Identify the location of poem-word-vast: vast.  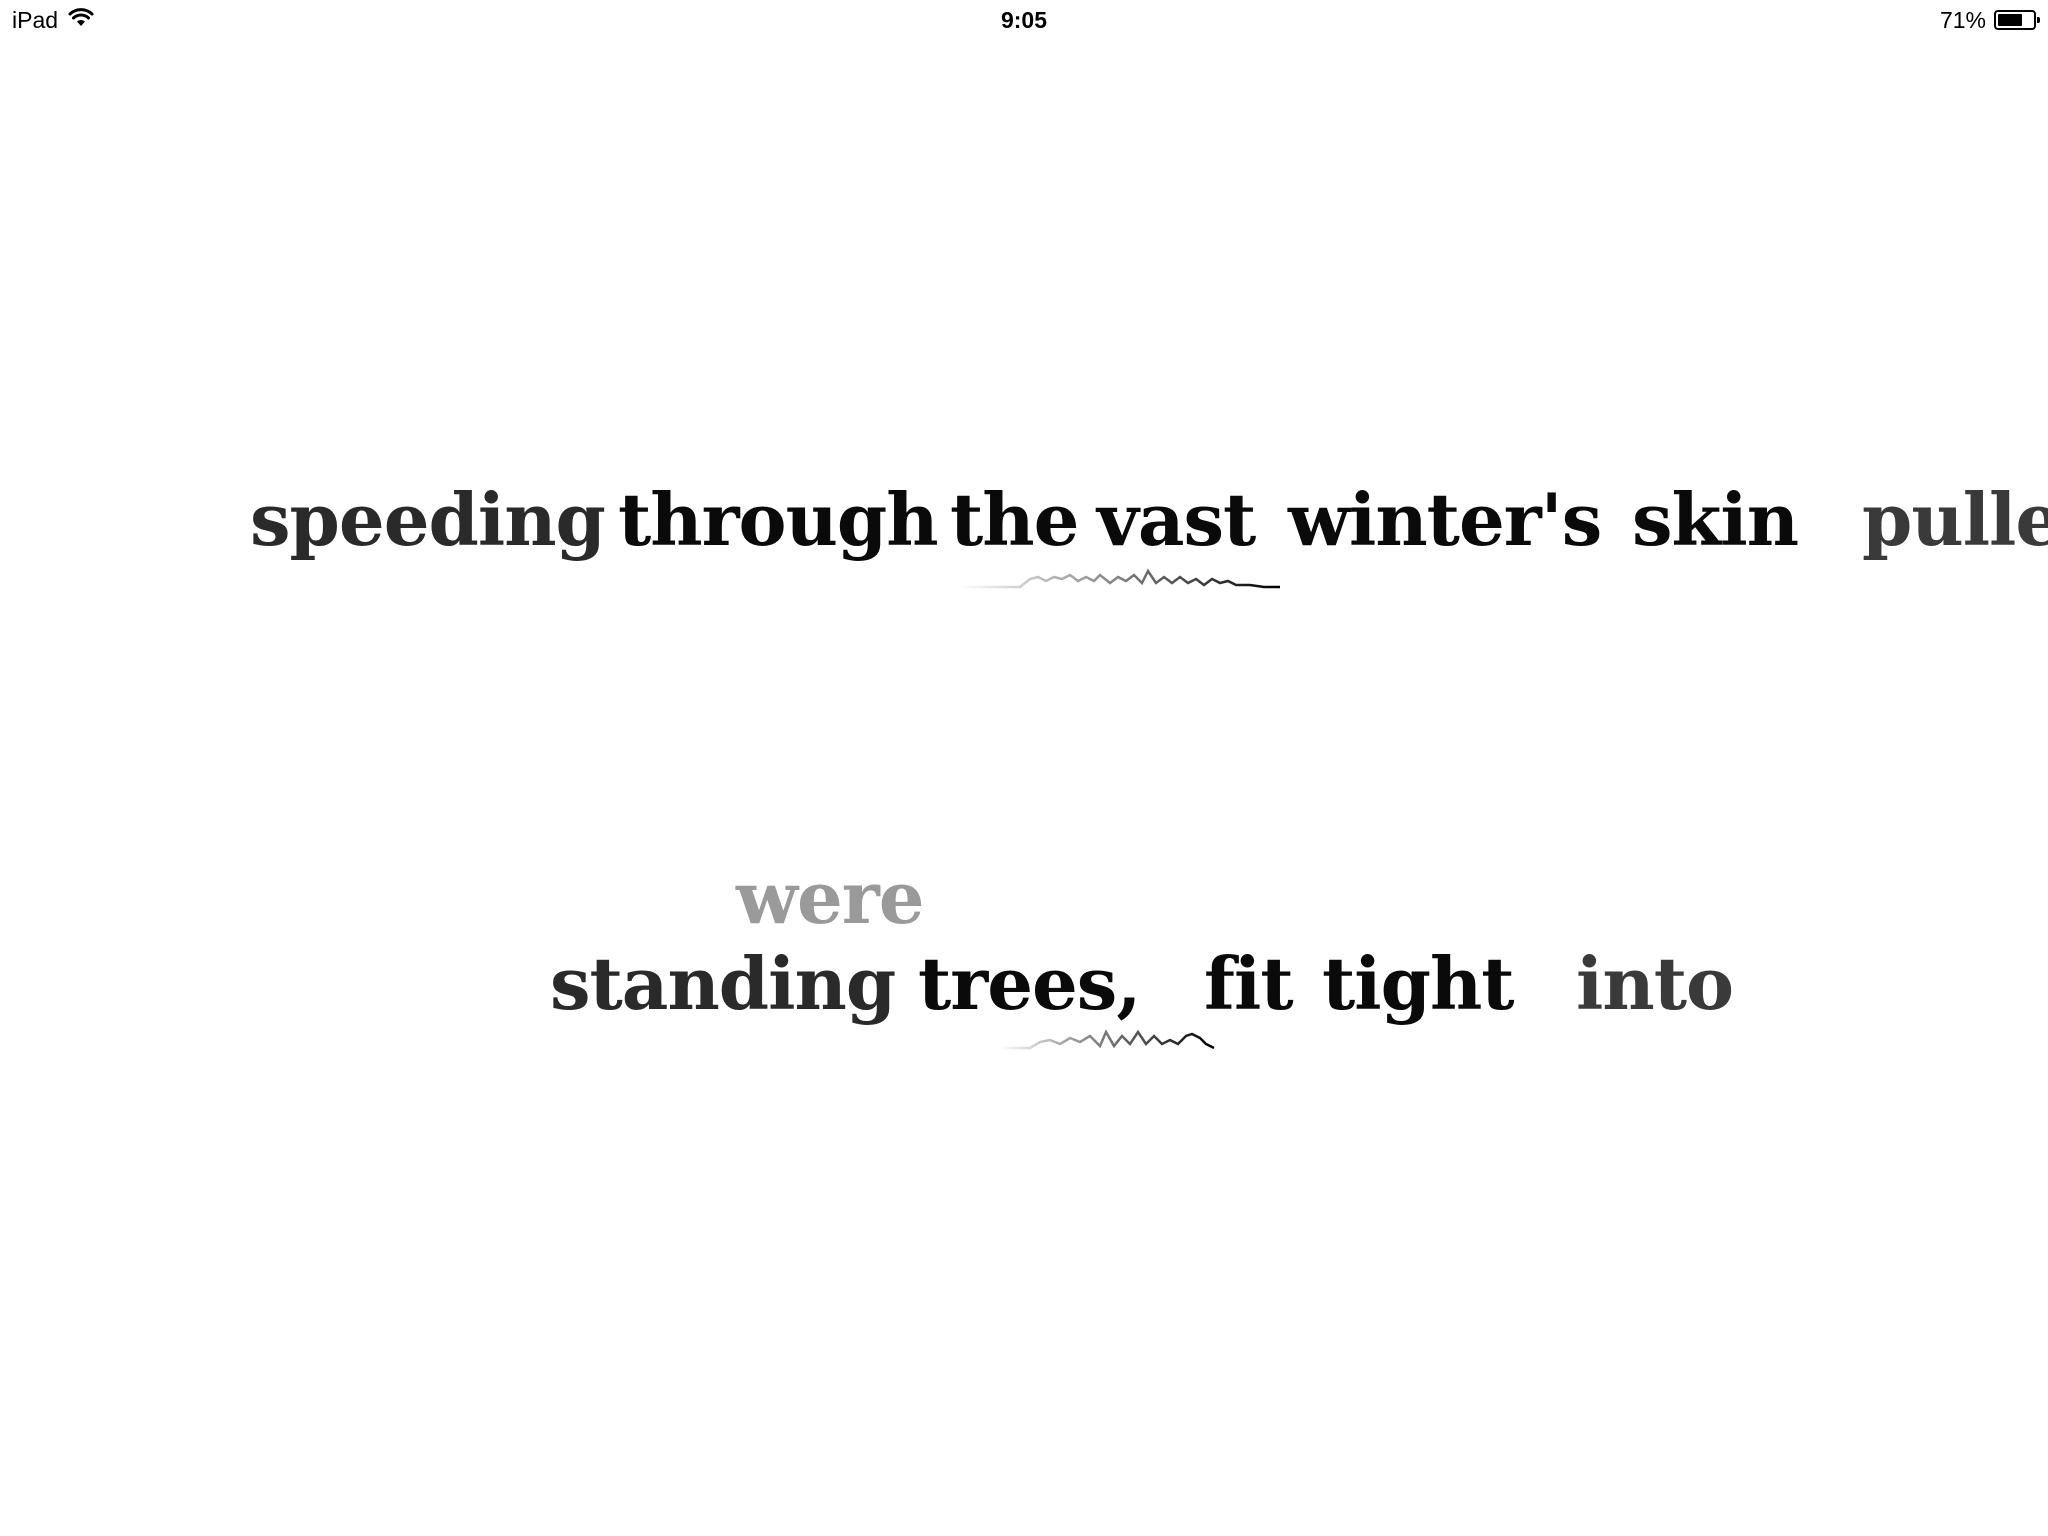
(1176, 520).